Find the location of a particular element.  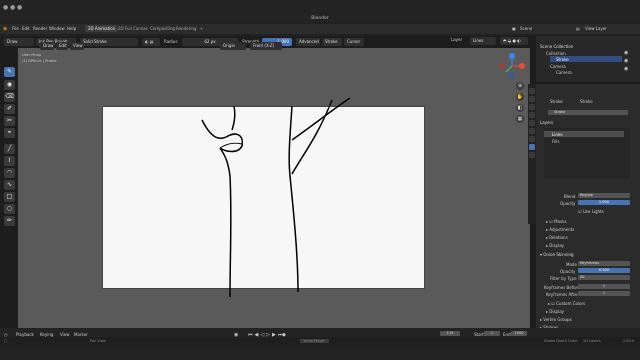

blend-dropdown: Regular is located at coordinates (604, 195).